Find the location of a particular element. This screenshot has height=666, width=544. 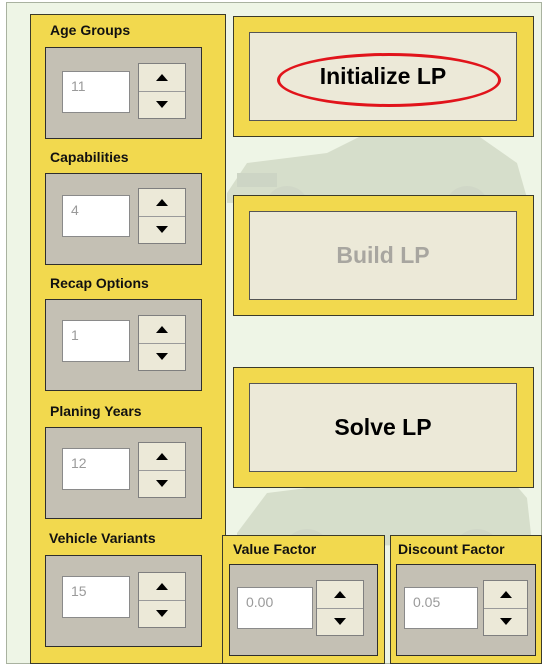

vehicle-variants-up-button is located at coordinates (162, 587).